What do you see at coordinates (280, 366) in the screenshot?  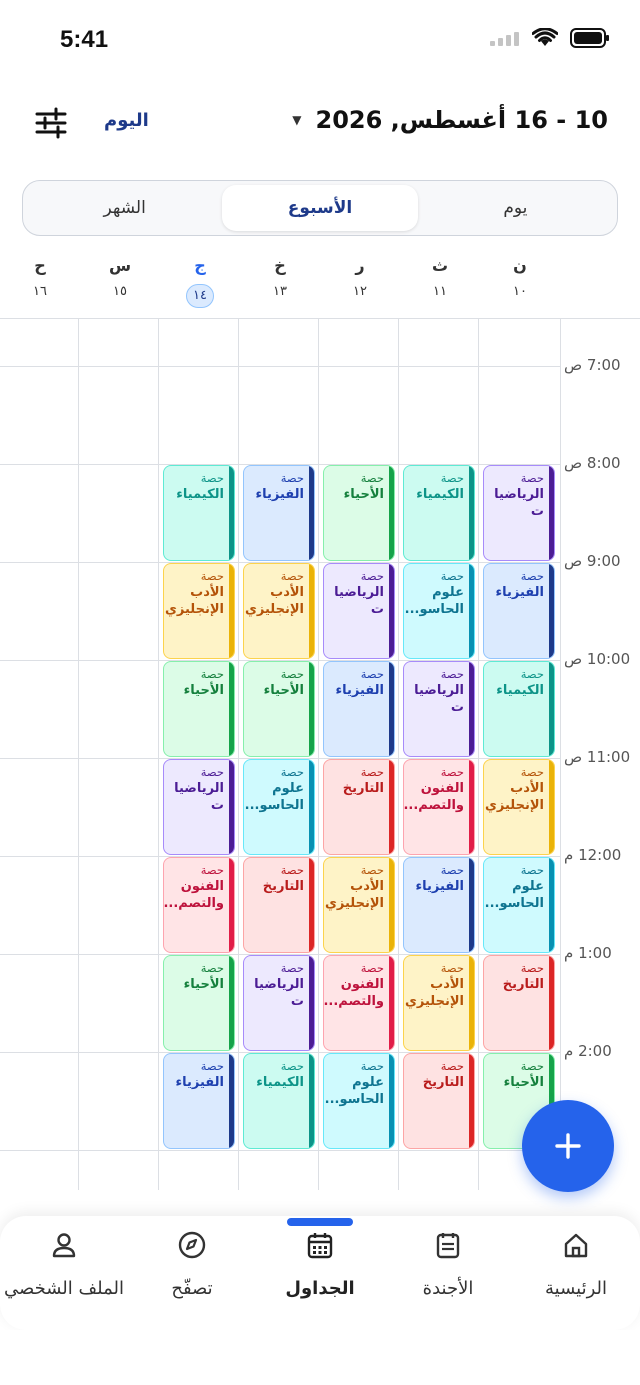 I see `grid-row-divider` at bounding box center [280, 366].